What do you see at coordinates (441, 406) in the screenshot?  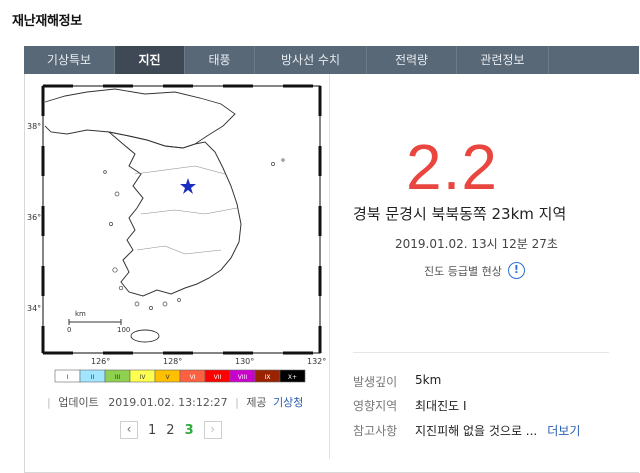 I see `affected-area-value: 최대진도 Ⅰ` at bounding box center [441, 406].